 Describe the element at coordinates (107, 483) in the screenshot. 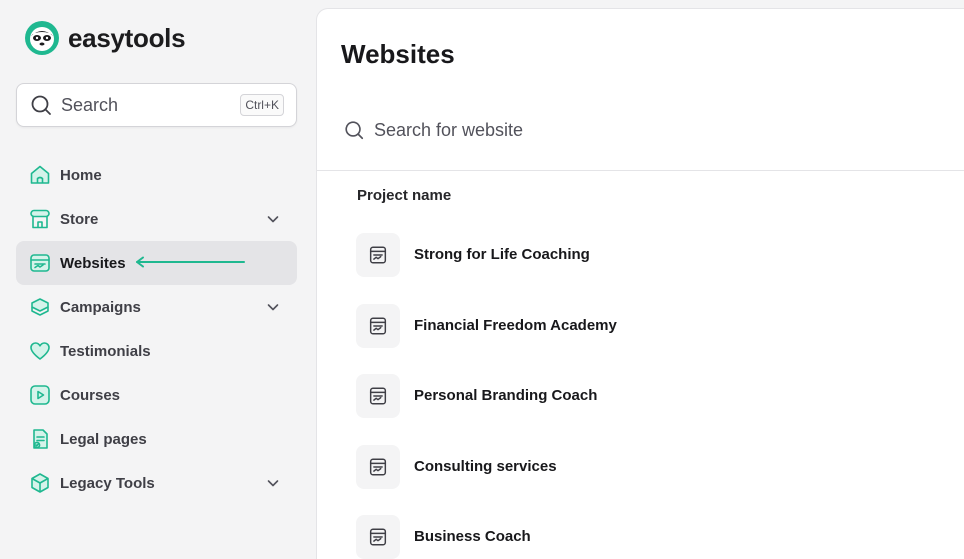

I see `sidebar-item-label: Legacy Tools` at that location.